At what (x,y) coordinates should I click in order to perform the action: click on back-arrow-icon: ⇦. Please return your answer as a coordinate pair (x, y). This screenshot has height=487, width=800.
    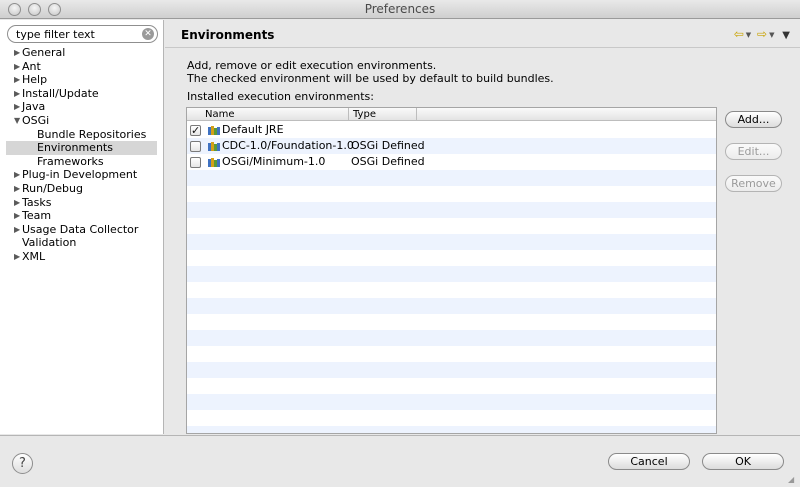
    Looking at the image, I should click on (739, 34).